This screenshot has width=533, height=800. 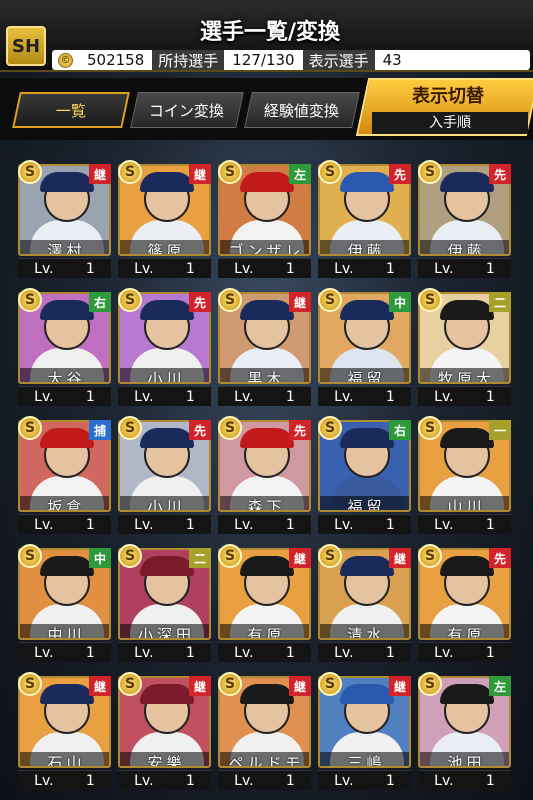 What do you see at coordinates (291, 60) in the screenshot?
I see `stats-bar: © 502158 所持選手 127/130 表示選手 43` at bounding box center [291, 60].